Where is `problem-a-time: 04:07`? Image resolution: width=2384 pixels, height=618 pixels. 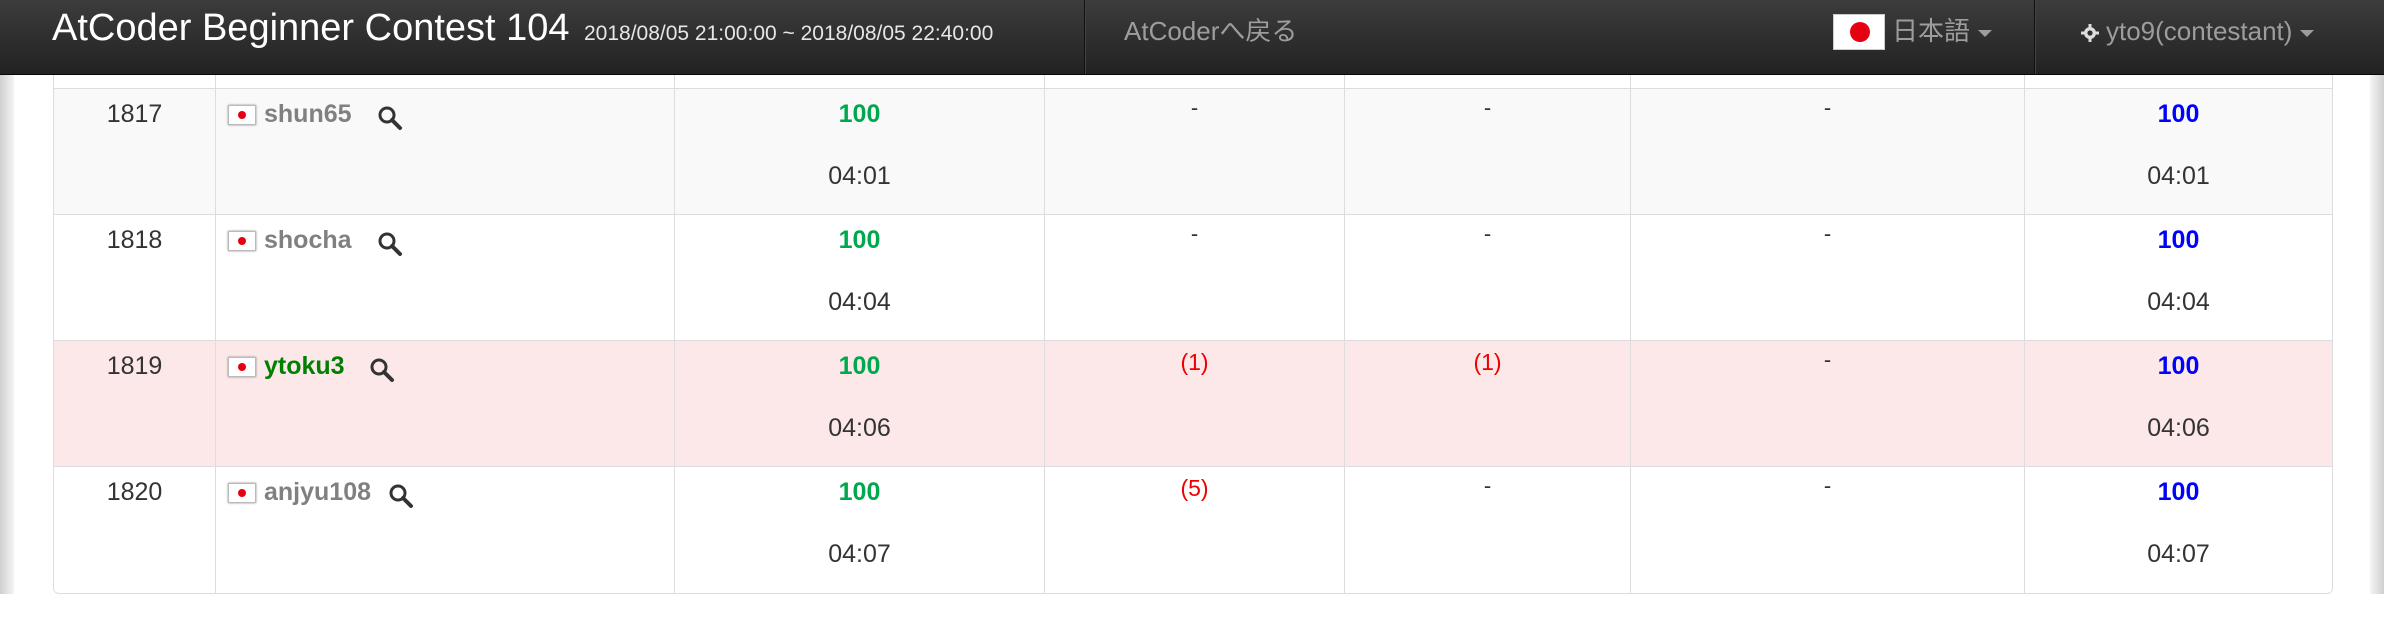
problem-a-time: 04:07 is located at coordinates (859, 554).